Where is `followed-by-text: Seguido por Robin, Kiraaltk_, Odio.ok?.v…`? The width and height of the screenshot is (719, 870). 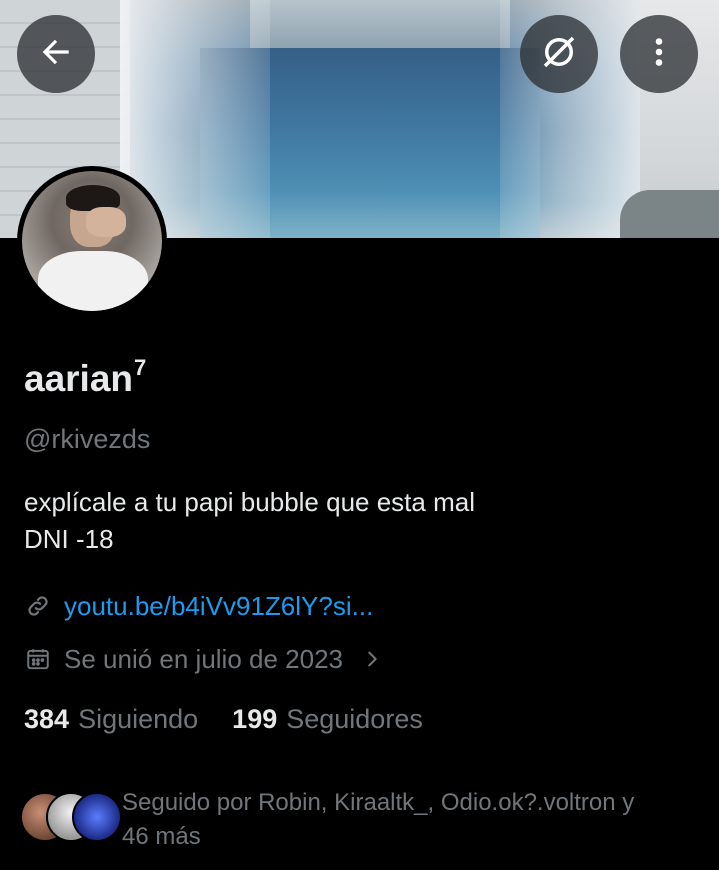
followed-by-text: Seguido por Robin, Kiraaltk_, Odio.ok?.v… is located at coordinates (378, 820).